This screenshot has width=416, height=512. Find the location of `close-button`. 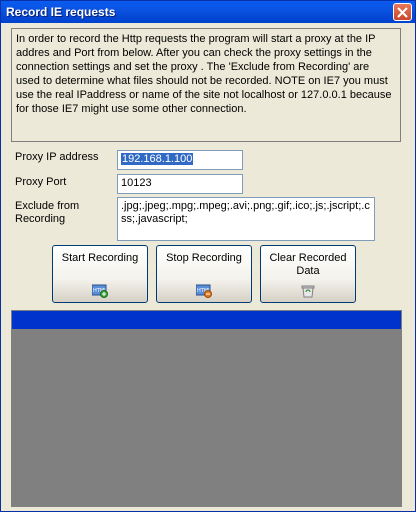

close-button is located at coordinates (402, 12).